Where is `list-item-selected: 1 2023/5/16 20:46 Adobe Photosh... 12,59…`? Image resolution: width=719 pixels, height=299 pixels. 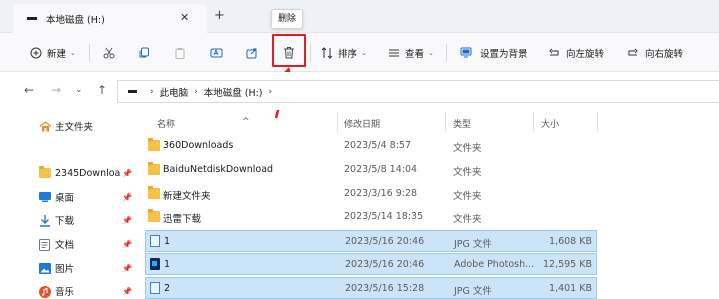 list-item-selected: 1 2023/5/16 20:46 Adobe Photosh... 12,59… is located at coordinates (371, 264).